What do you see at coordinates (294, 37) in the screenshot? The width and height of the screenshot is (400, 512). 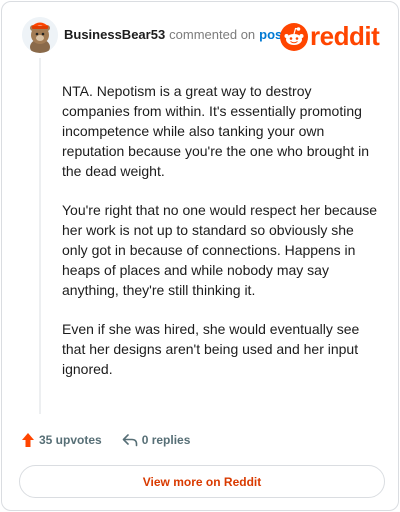 I see `reddit-logo-icon` at bounding box center [294, 37].